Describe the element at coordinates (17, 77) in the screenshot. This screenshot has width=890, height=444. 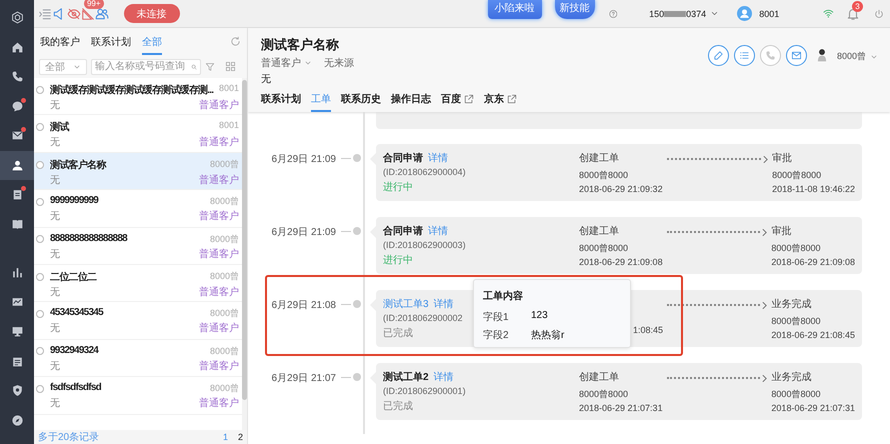
I see `phone-icon` at that location.